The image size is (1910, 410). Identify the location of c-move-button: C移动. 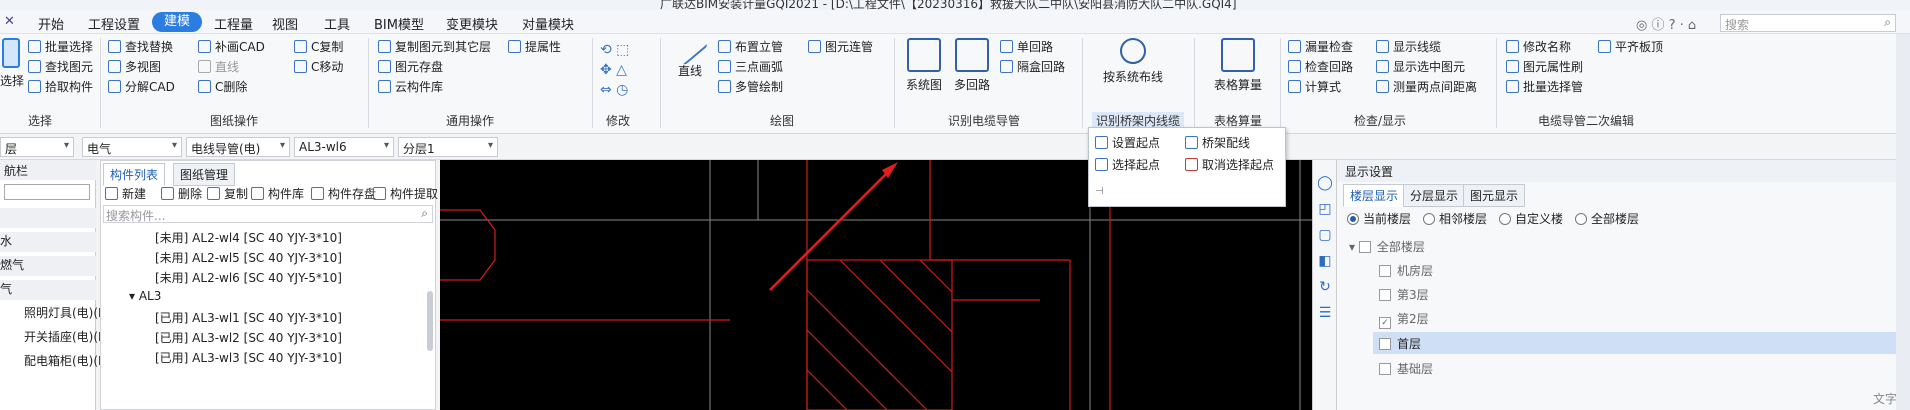
(318, 66).